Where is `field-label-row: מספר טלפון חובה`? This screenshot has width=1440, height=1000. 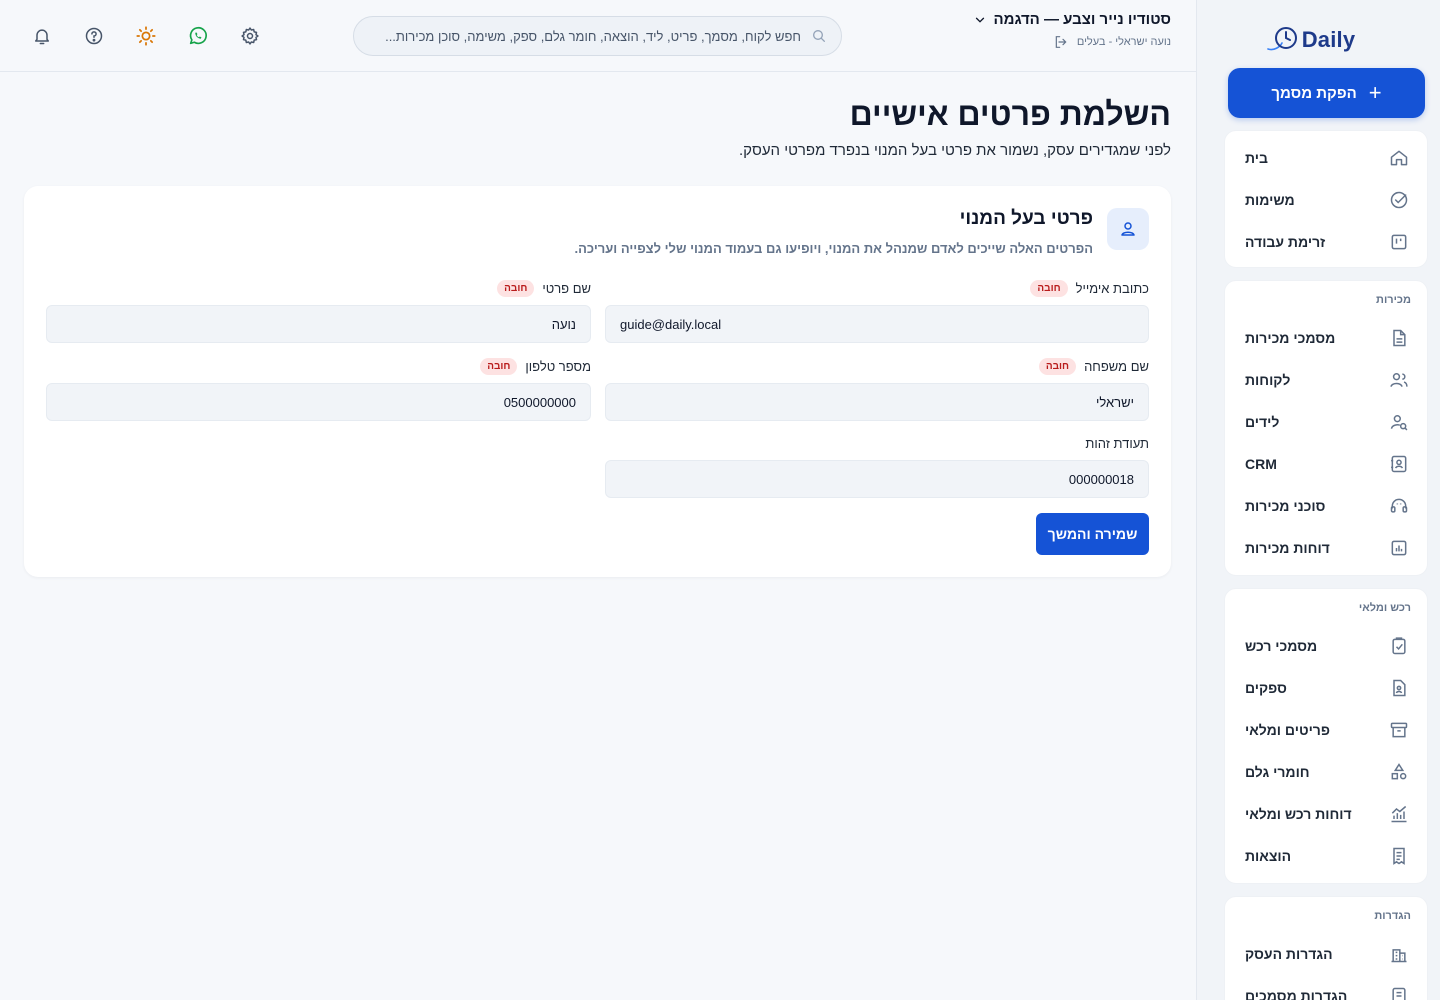
field-label-row: מספר טלפון חובה is located at coordinates (318, 366).